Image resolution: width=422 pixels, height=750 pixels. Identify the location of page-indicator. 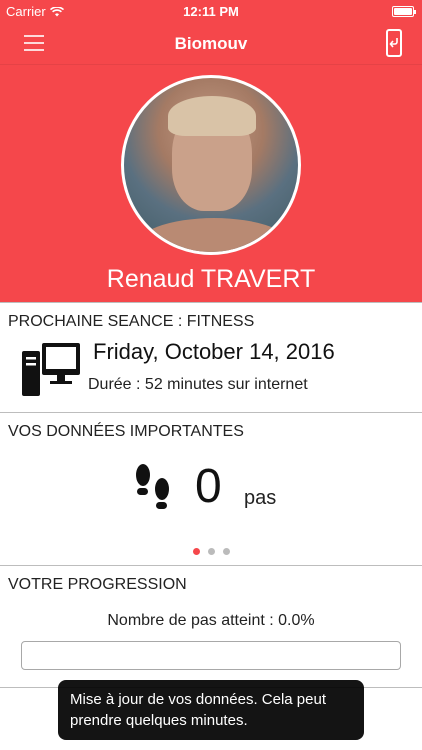
(211, 551).